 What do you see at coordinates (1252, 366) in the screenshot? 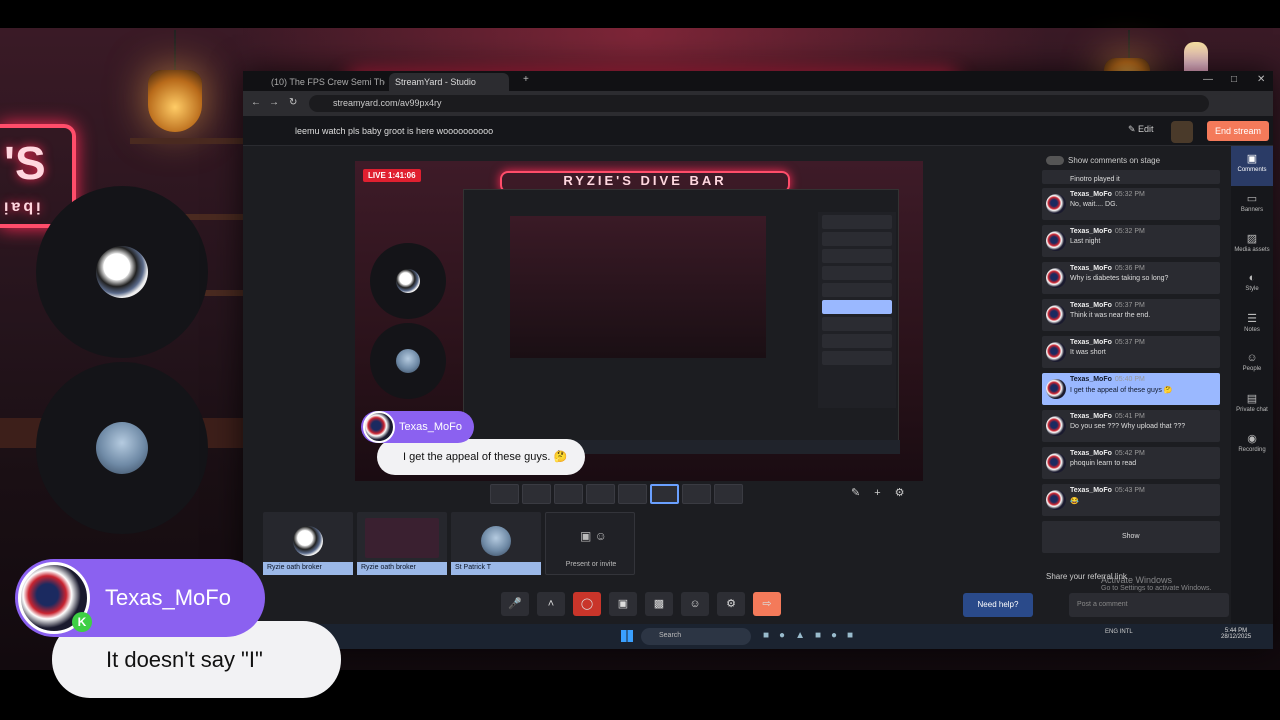
I see `rail-people: ☺ People` at bounding box center [1252, 366].